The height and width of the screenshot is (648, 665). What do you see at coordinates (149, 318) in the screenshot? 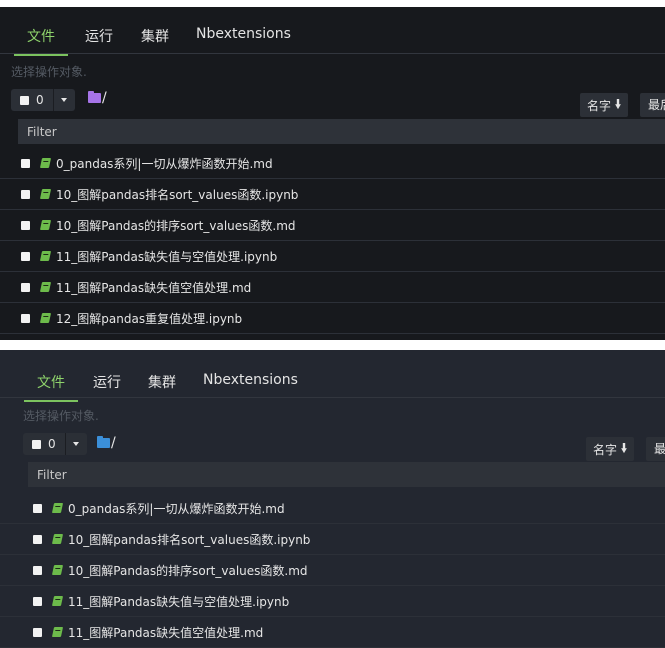
I see `file-name-link: 12_图解pandas重复值处理.ipynb` at bounding box center [149, 318].